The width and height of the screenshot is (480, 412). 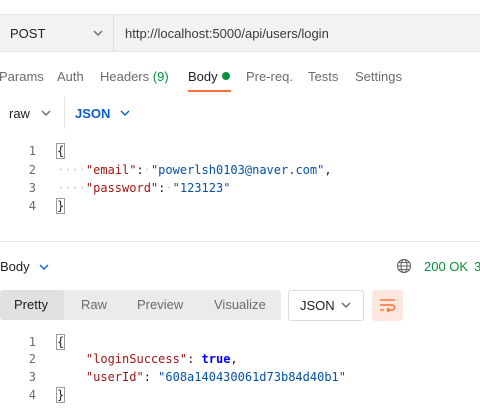 I want to click on json-key: "password", so click(x=122, y=188).